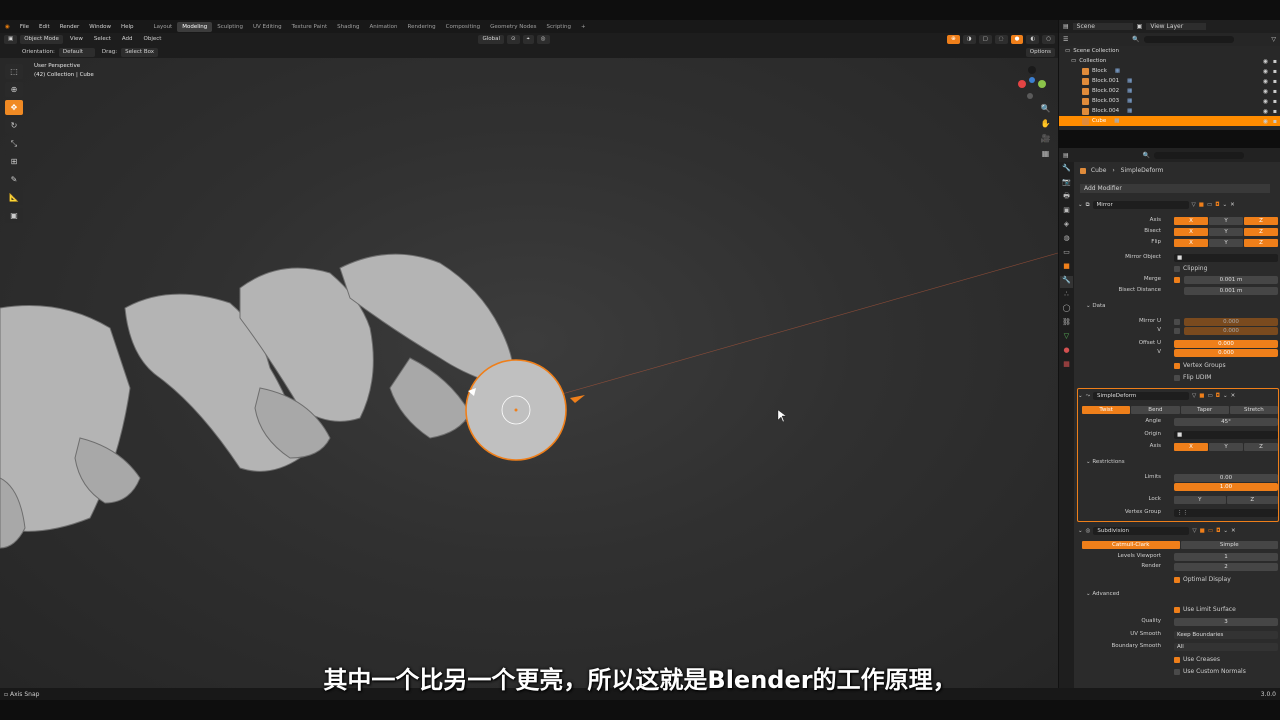  I want to click on mirror-flip-toggles: XYZ, so click(1226, 243).